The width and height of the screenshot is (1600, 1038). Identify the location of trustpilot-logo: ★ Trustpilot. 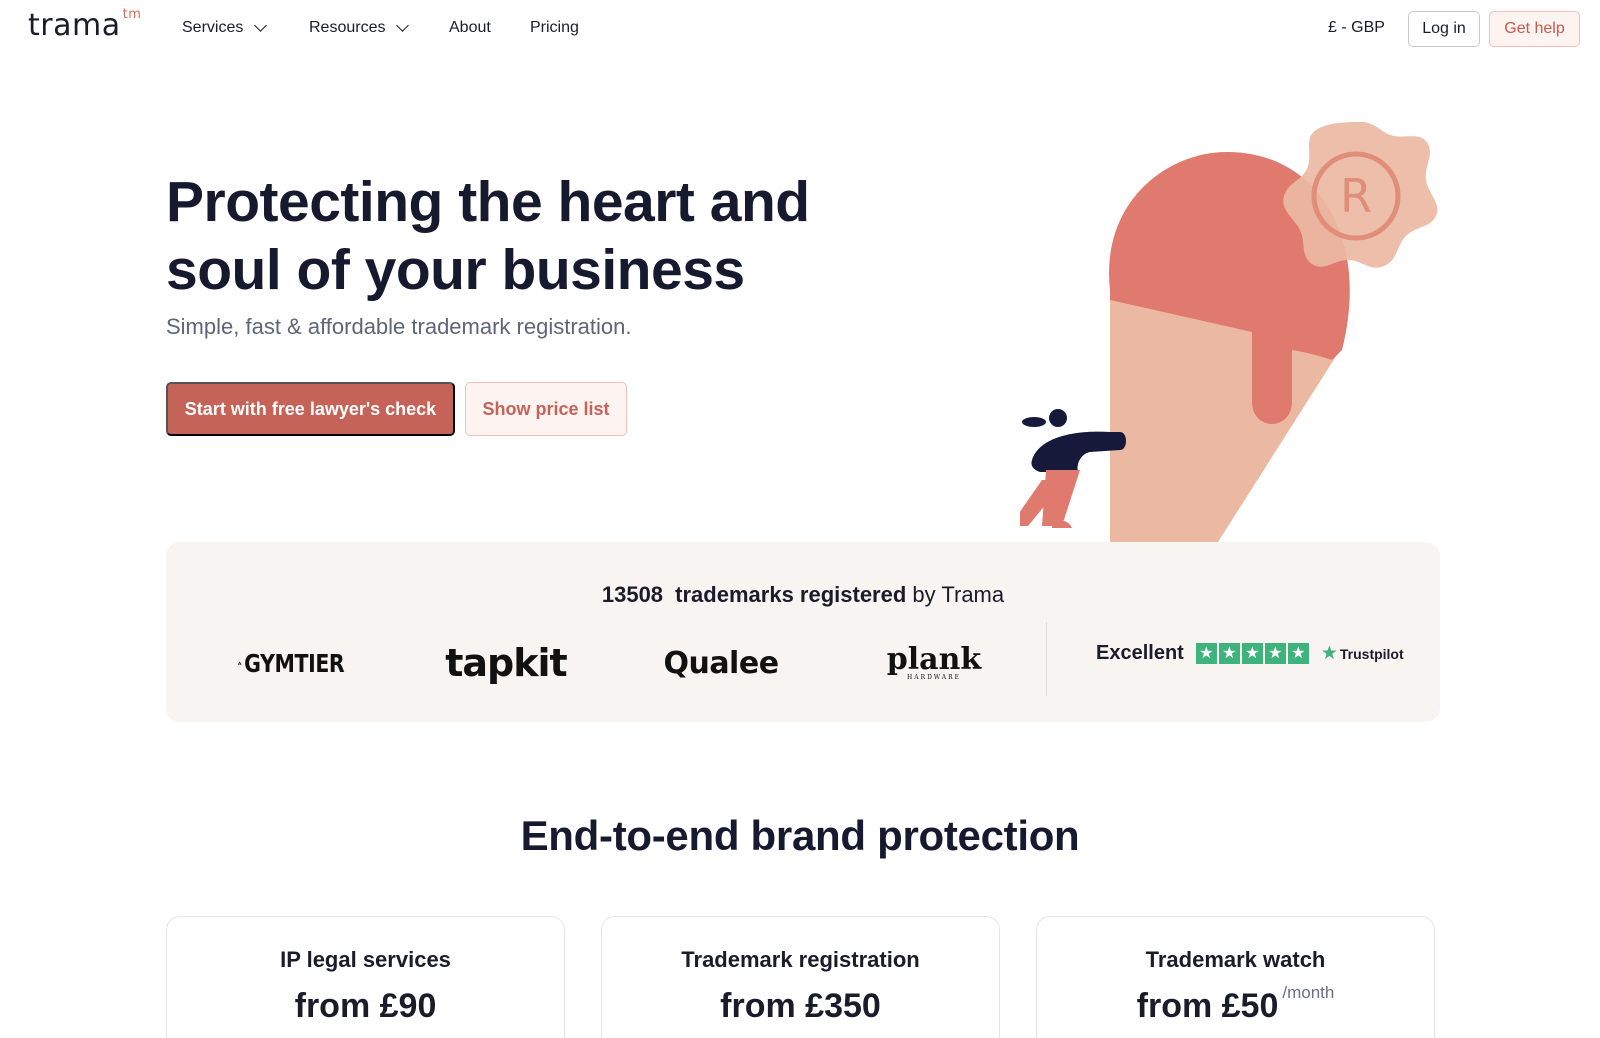
(1362, 653).